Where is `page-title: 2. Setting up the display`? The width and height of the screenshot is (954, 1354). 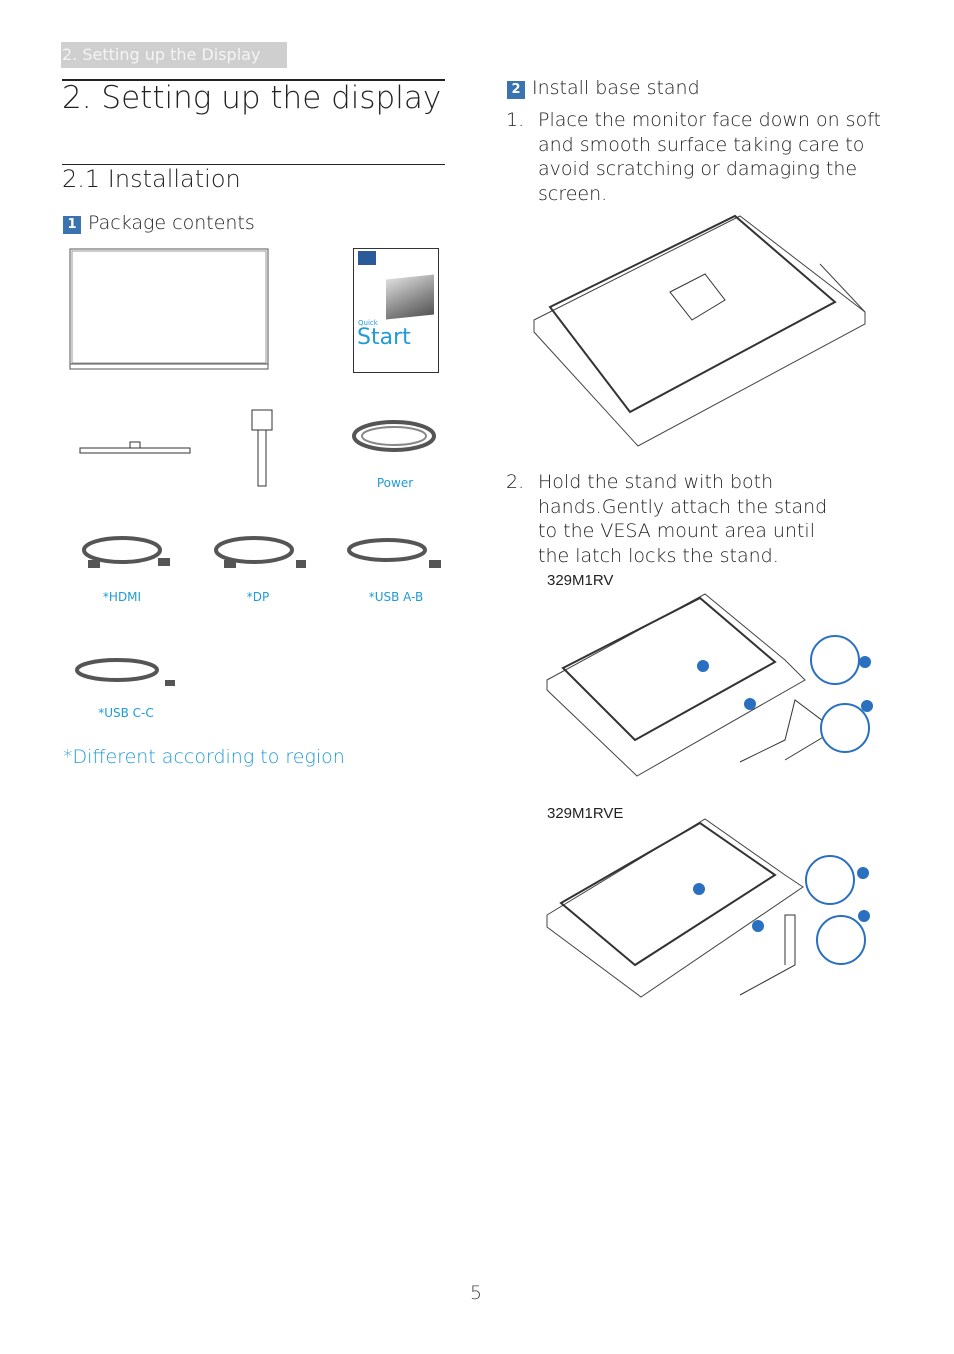 page-title: 2. Setting up the display is located at coordinates (252, 98).